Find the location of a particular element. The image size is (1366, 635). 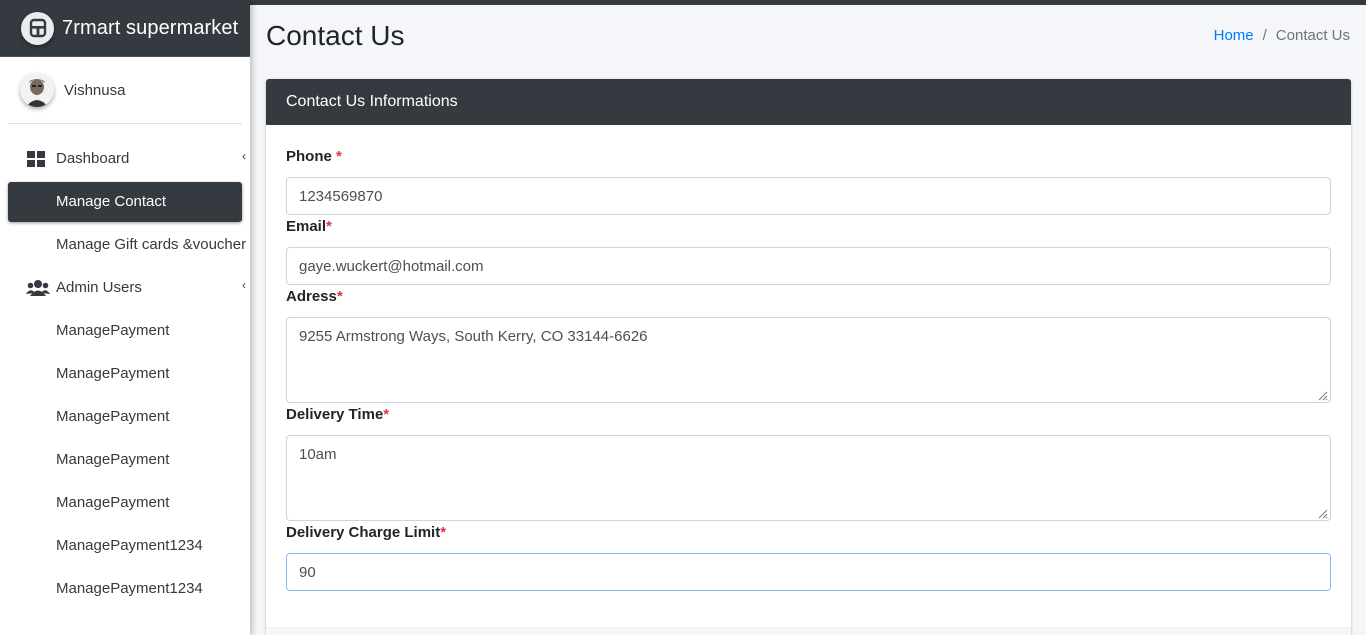

phone-label: Phone * is located at coordinates (314, 156).